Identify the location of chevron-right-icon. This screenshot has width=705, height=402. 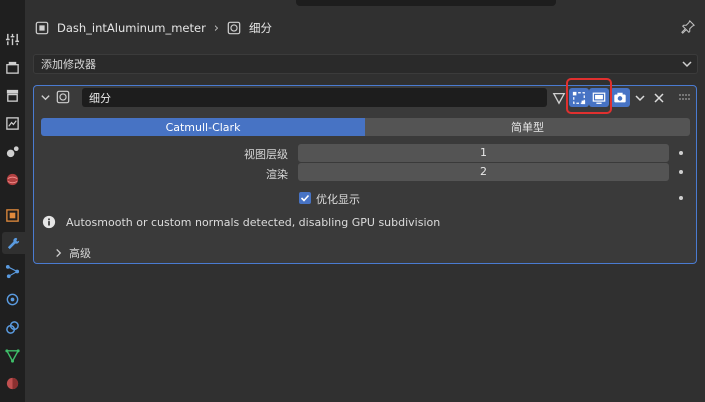
(59, 253).